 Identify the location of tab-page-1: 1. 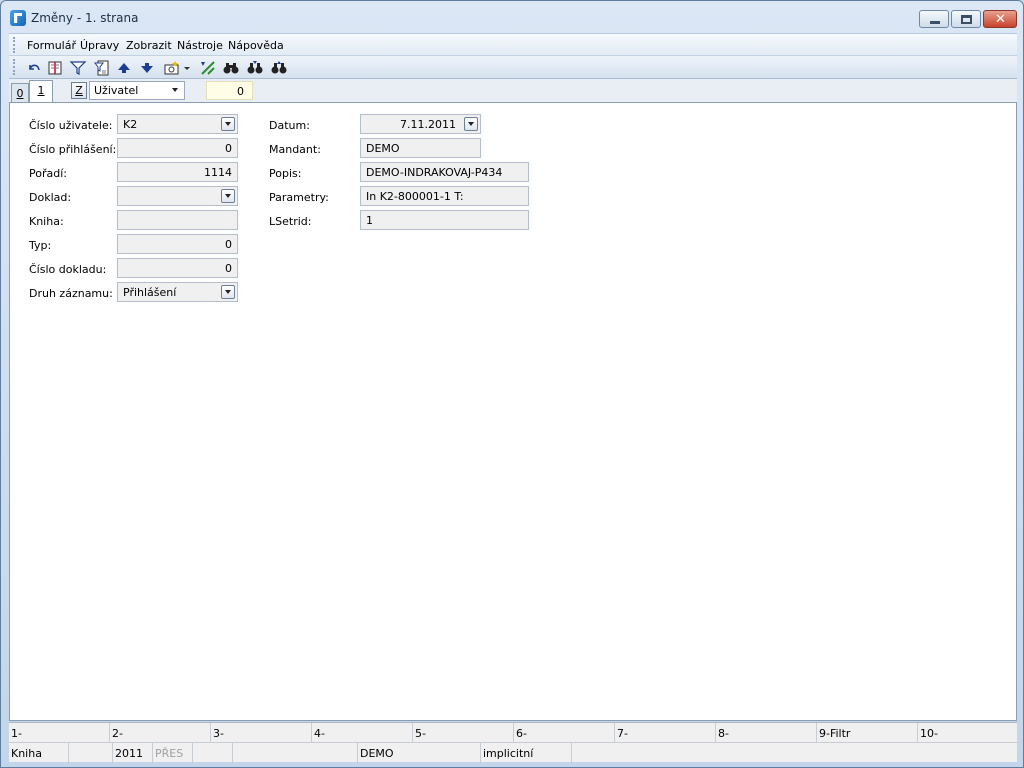
(41, 91).